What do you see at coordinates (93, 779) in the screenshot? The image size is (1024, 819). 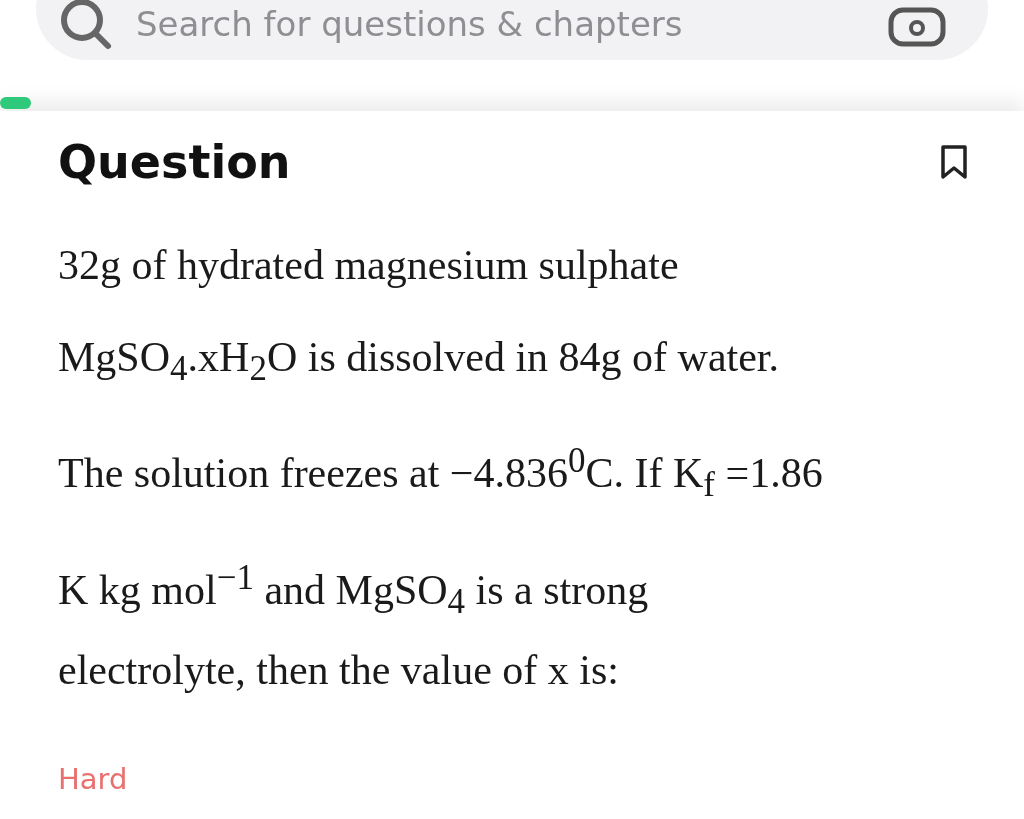 I see `difficulty-label: Hard` at bounding box center [93, 779].